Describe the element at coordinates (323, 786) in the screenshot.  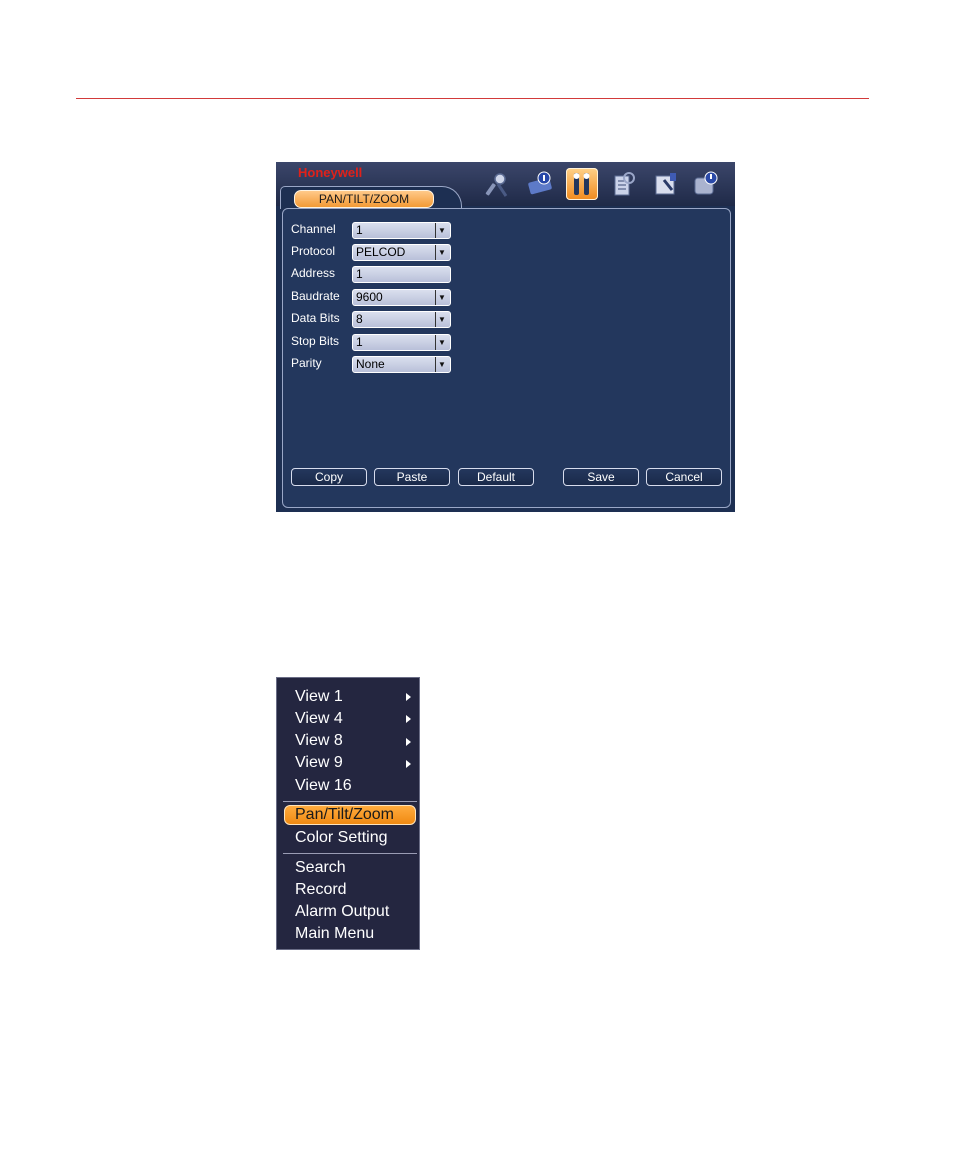
I see `menu-item-view-16: View 16` at that location.